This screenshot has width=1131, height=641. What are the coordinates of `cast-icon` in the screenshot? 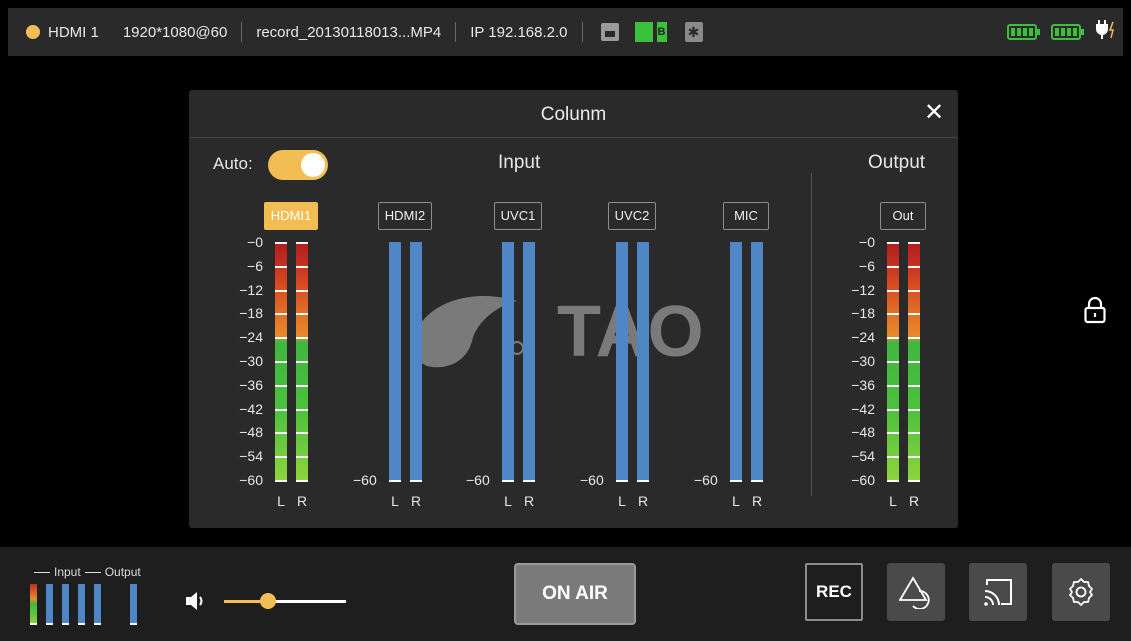 It's located at (998, 592).